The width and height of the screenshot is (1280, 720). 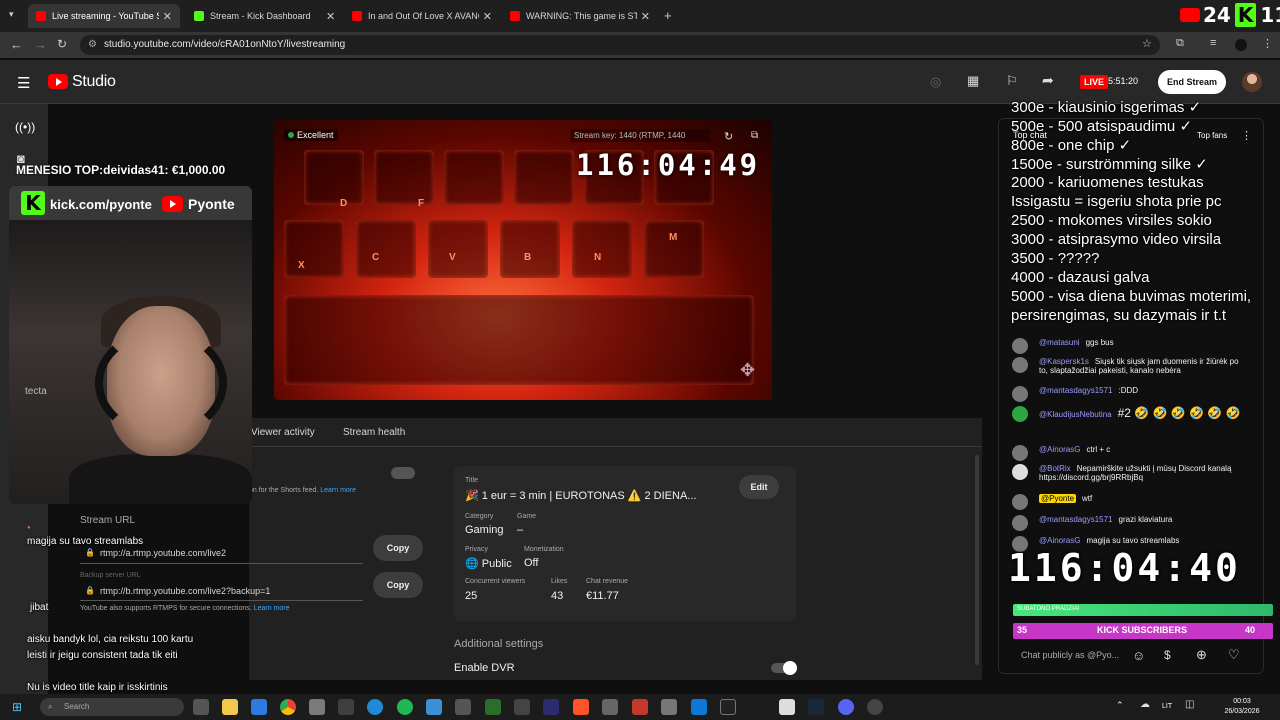 I want to click on terminal-icon, so click(x=728, y=707).